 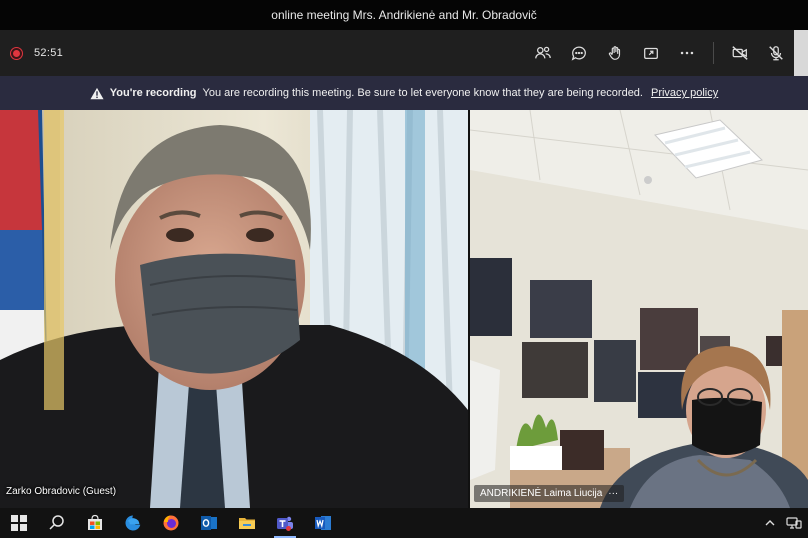 I want to click on search-icon, so click(x=56, y=522).